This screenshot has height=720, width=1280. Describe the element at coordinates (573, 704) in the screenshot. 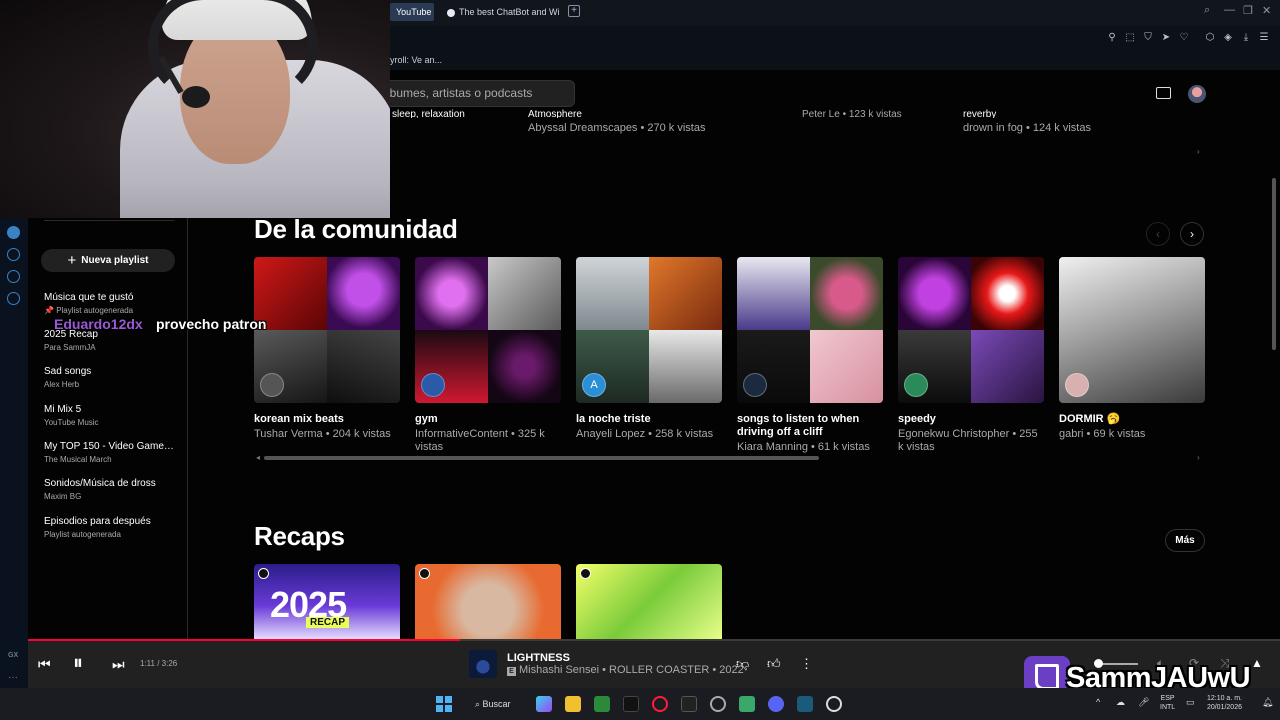

I see `file-explorer-icon` at that location.